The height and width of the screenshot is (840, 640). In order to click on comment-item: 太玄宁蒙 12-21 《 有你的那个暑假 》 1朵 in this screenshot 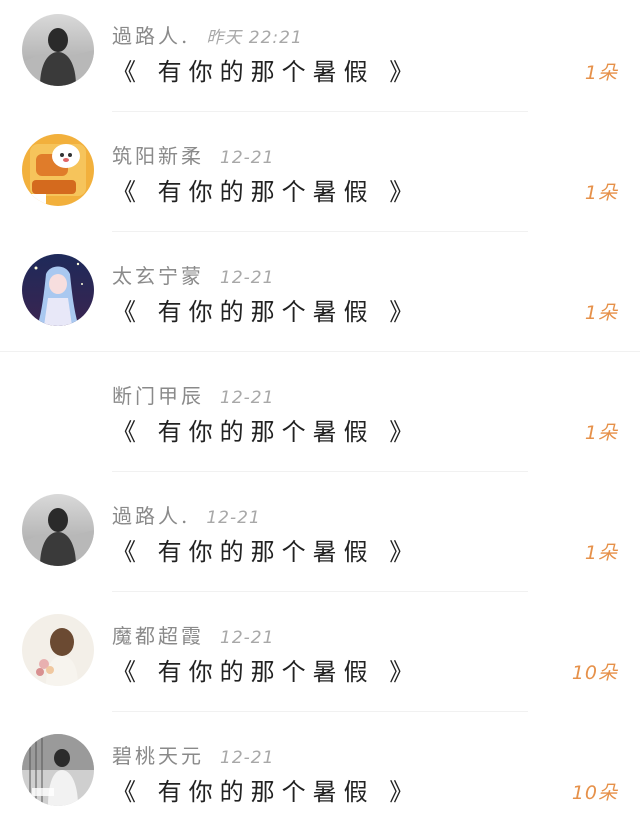, I will do `click(320, 300)`.